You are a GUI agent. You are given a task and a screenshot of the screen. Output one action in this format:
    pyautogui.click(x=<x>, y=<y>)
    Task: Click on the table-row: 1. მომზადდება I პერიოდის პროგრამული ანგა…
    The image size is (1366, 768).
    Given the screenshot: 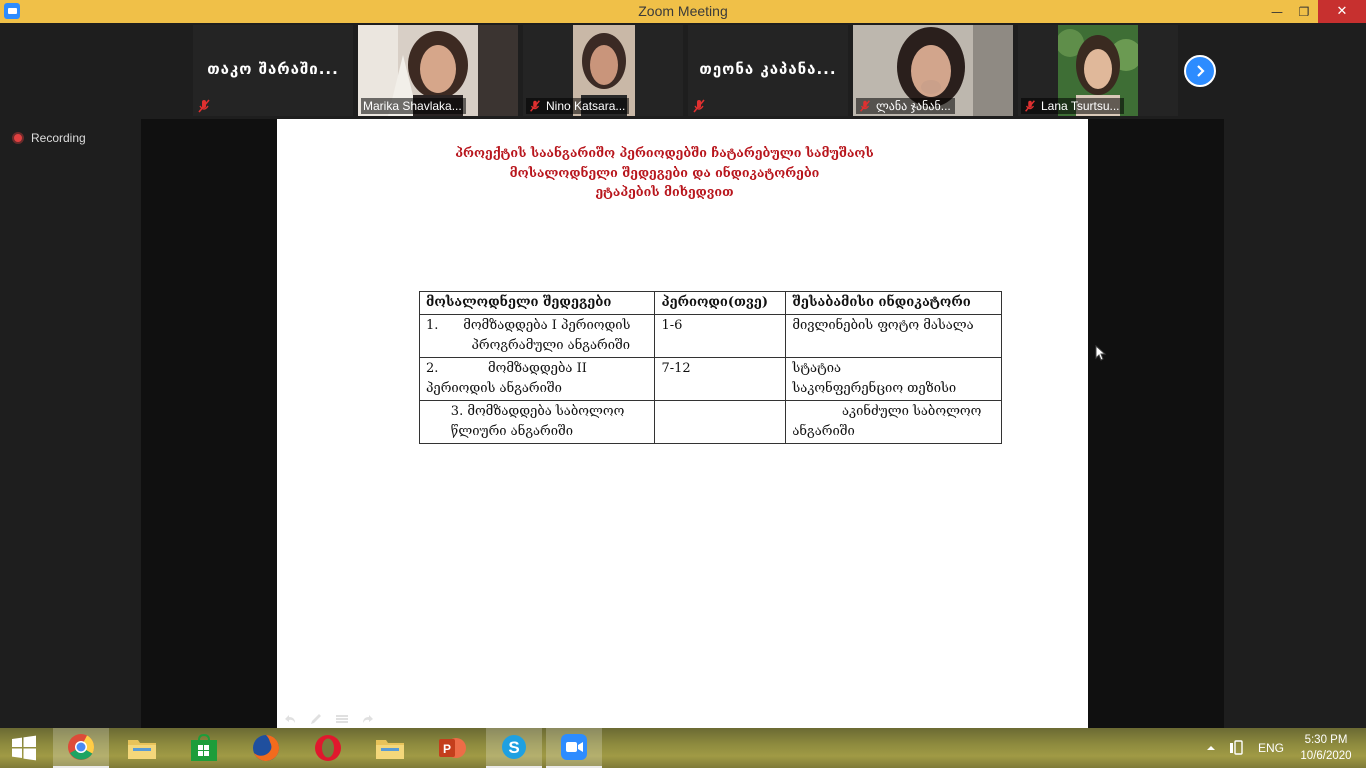 What is the action you would take?
    pyautogui.click(x=710, y=336)
    